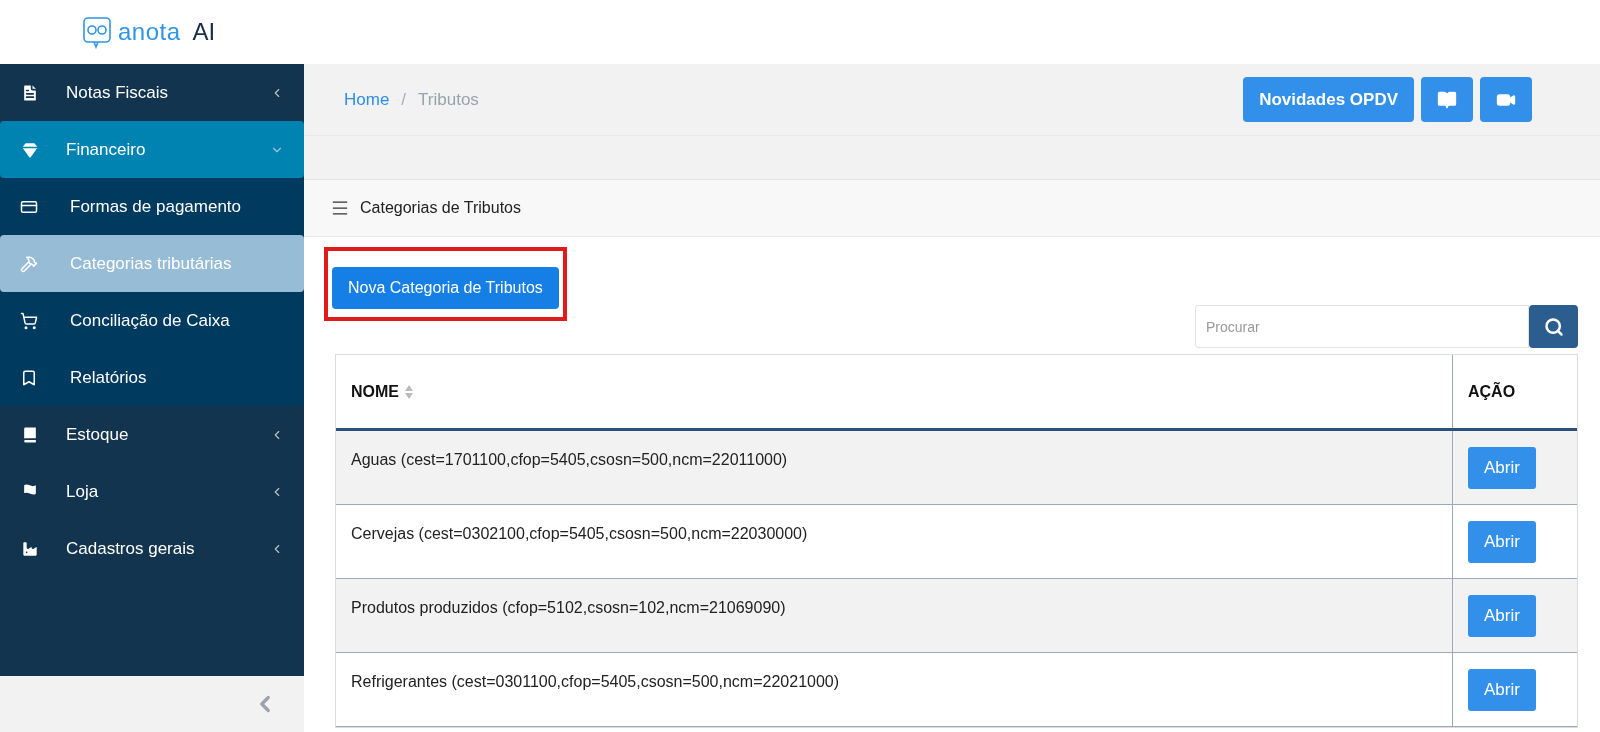  Describe the element at coordinates (579, 534) in the screenshot. I see `table-cell-text: Cervejas (cest=0302100,cfop=5405,csosn=500,ncm=22030000)` at that location.